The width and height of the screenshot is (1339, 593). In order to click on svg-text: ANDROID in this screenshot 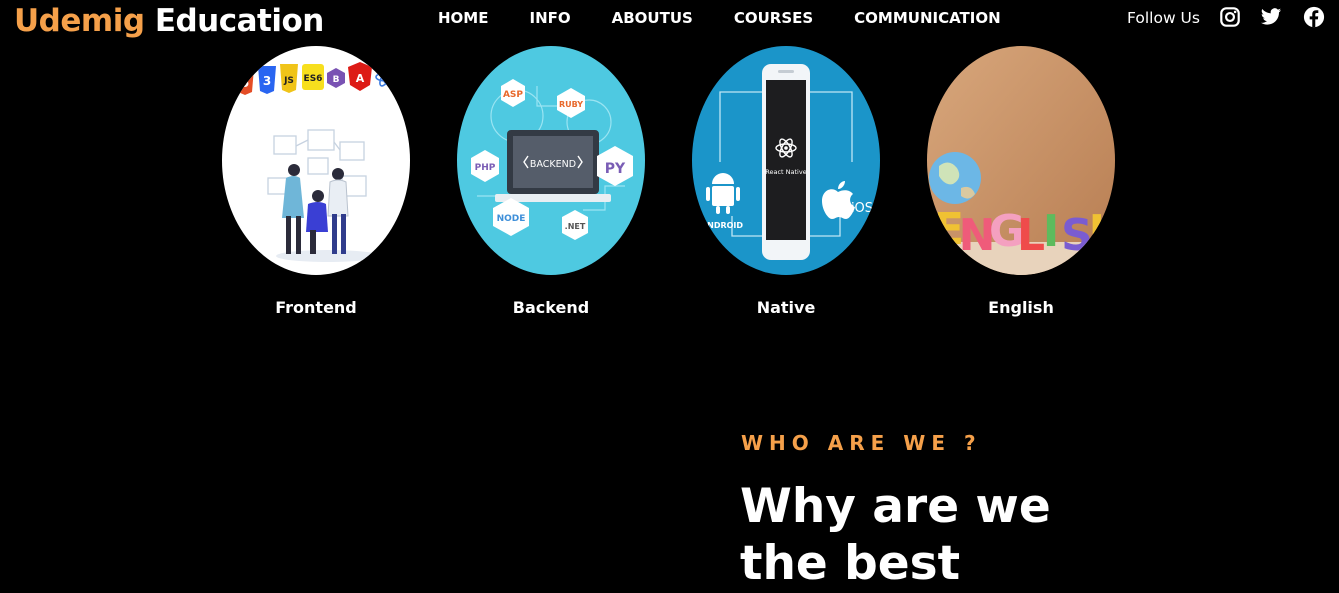, I will do `click(722, 225)`.